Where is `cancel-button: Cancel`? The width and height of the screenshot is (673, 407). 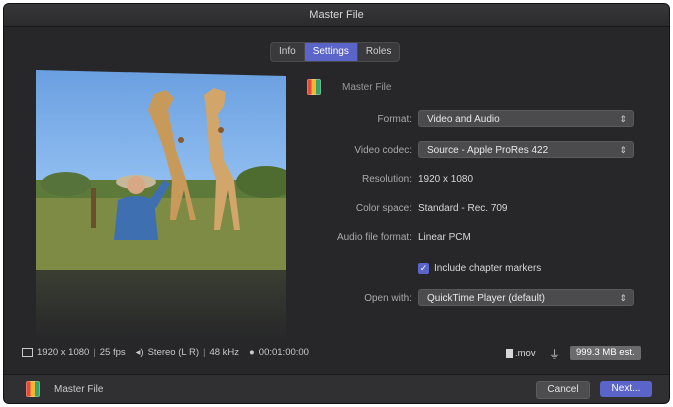 cancel-button: Cancel is located at coordinates (563, 390).